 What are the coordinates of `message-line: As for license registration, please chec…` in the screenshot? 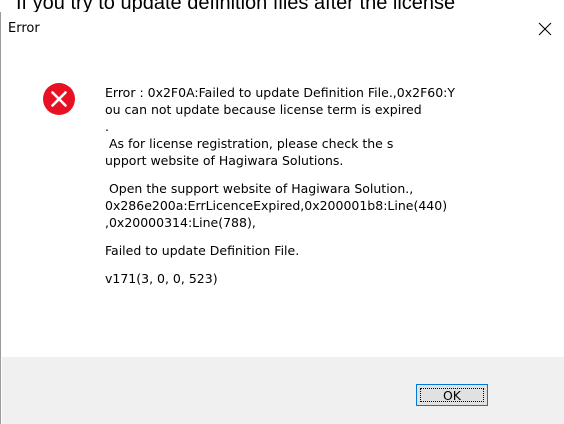 It's located at (249, 143).